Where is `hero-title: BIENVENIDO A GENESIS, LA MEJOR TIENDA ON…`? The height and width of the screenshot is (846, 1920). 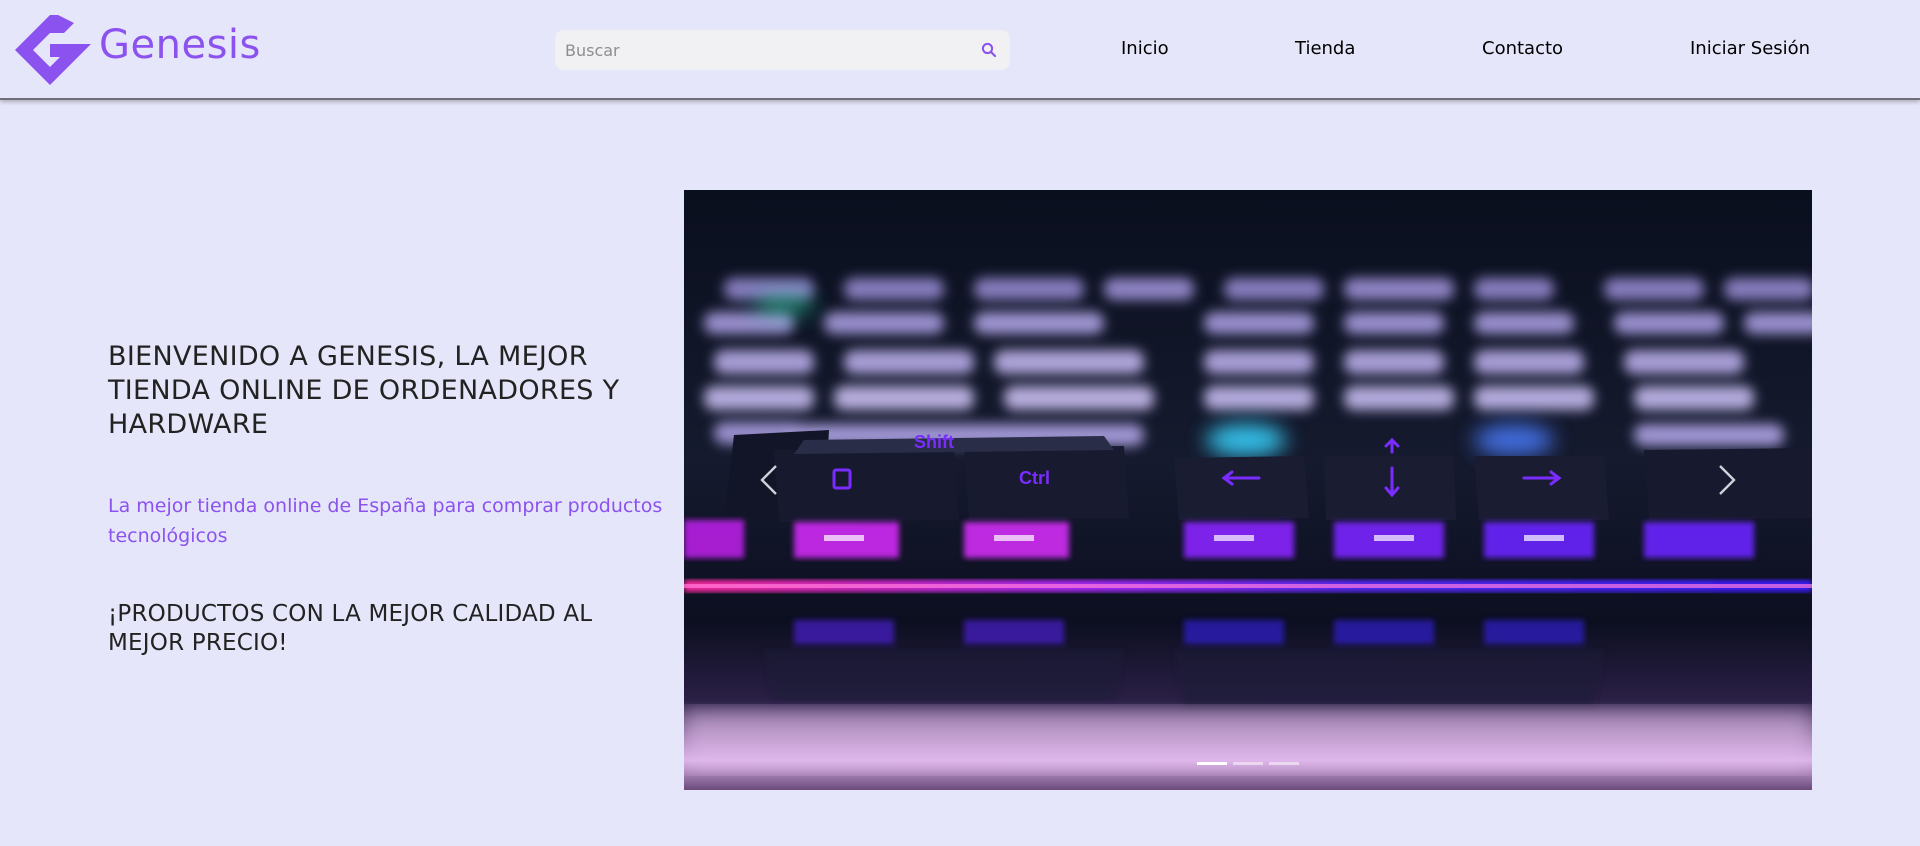
hero-title: BIENVENIDO A GENESIS, LA MEJOR TIENDA ON… is located at coordinates (364, 390).